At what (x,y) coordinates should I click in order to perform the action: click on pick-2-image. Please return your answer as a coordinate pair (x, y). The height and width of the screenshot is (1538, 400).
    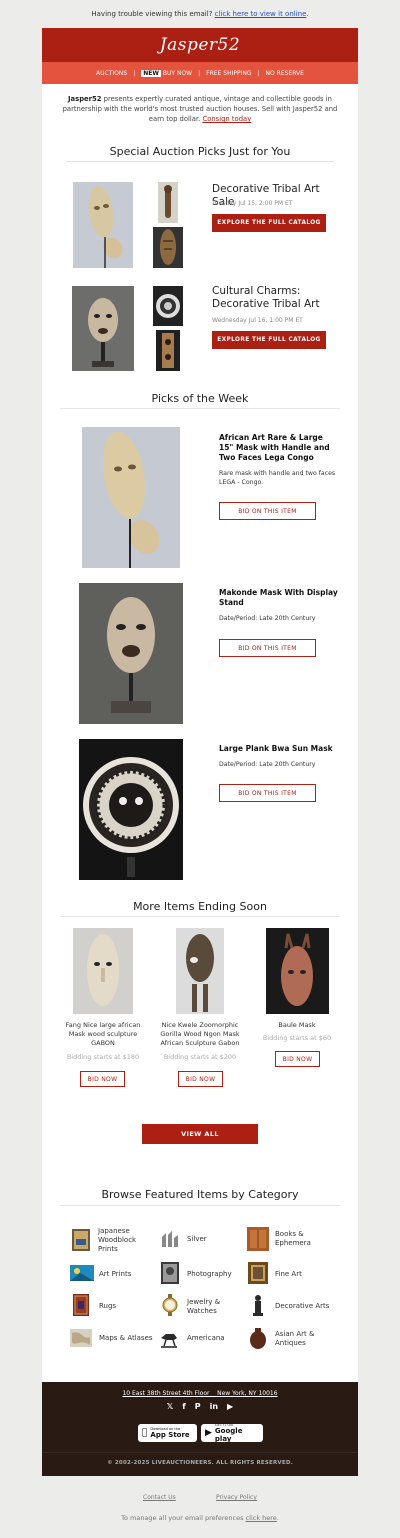
    Looking at the image, I should click on (131, 653).